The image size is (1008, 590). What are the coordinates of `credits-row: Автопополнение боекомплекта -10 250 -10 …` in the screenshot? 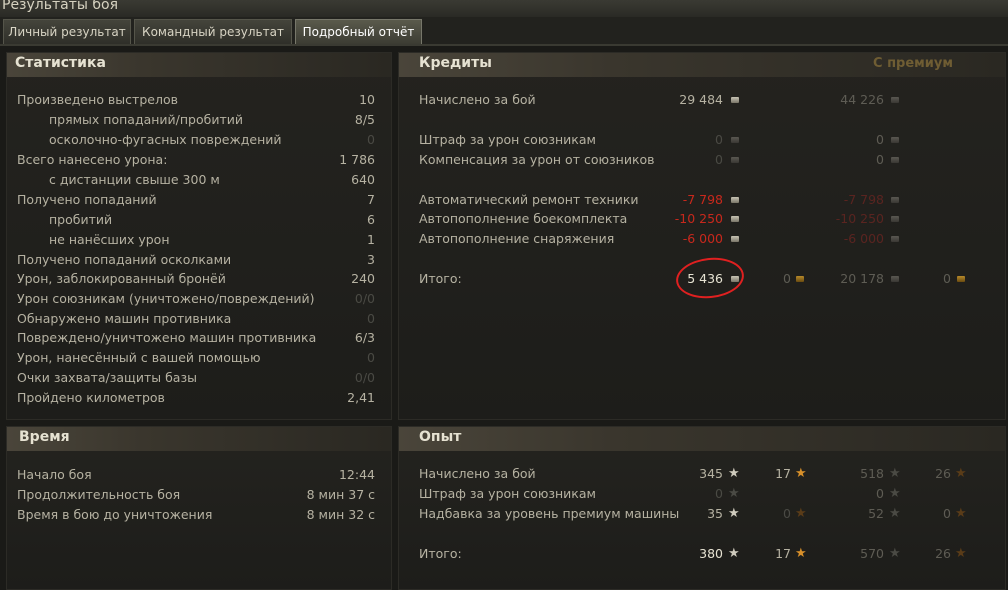 It's located at (699, 219).